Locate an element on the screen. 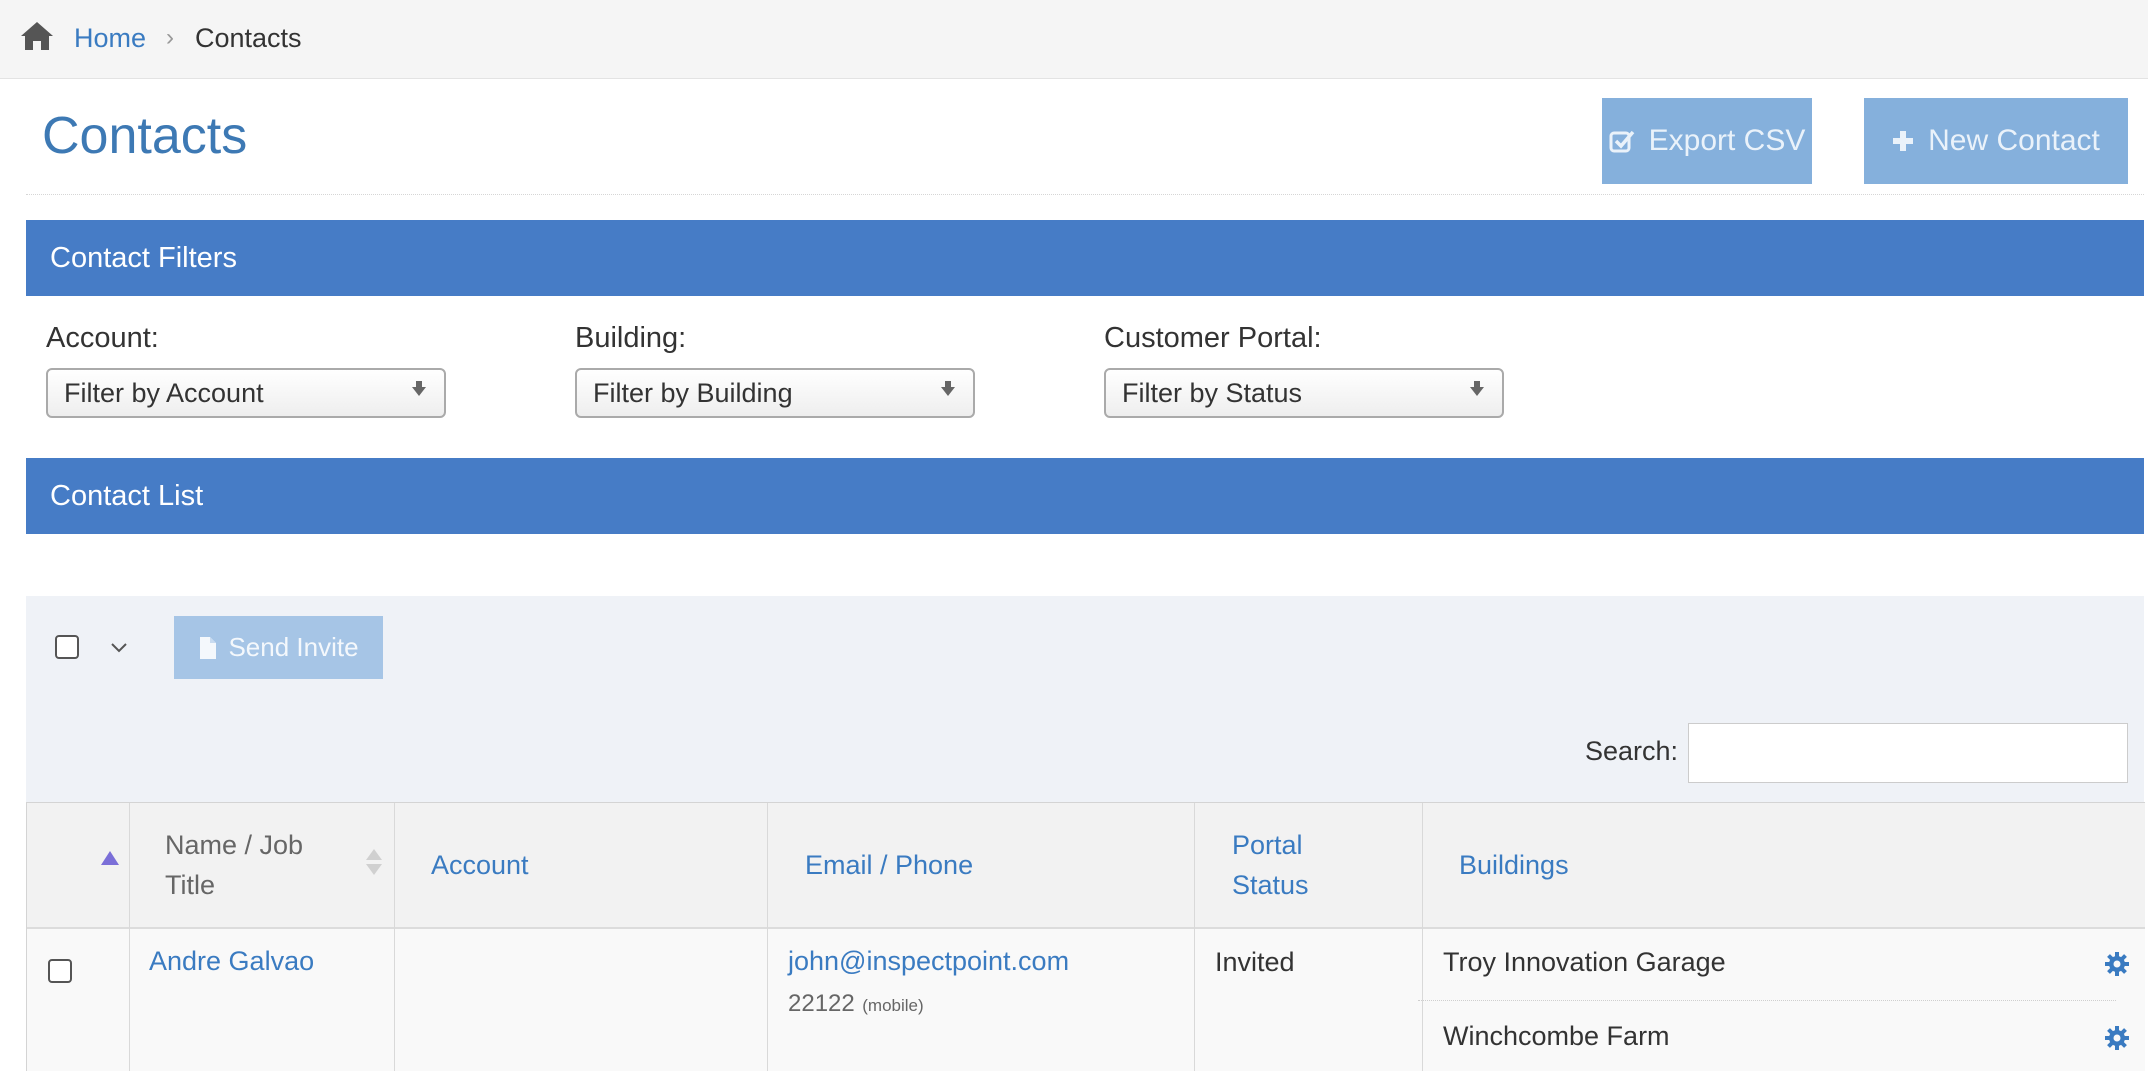 The width and height of the screenshot is (2148, 1071). column-header-buildings-label: Buildings is located at coordinates (1514, 865).